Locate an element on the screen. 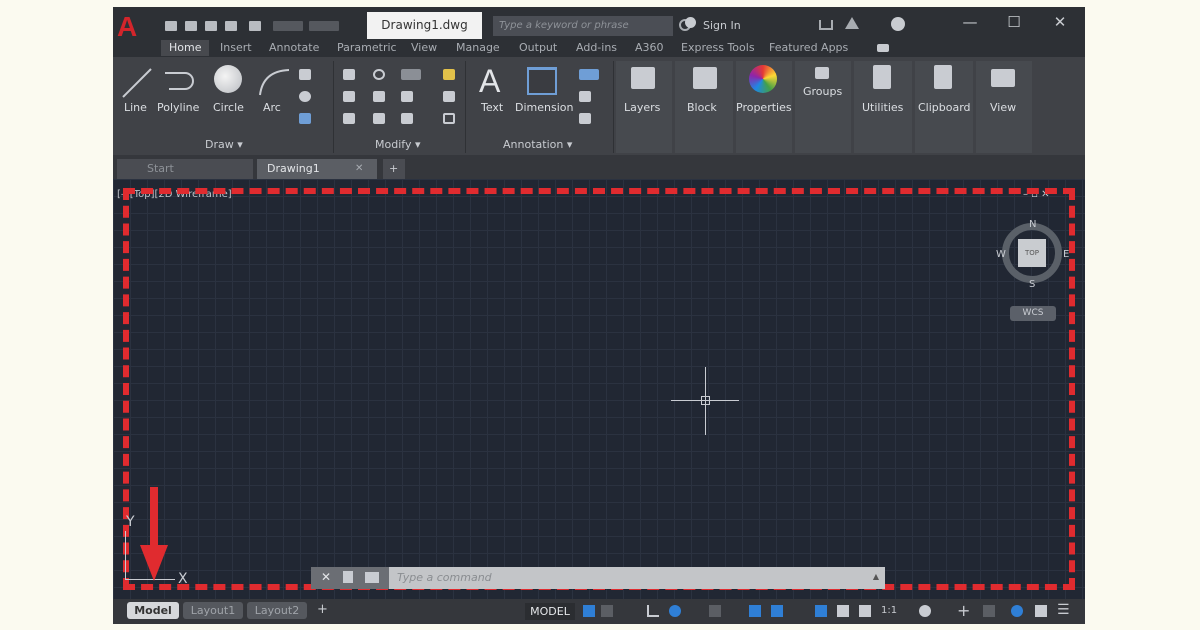 Image resolution: width=1200 pixels, height=630 pixels. fillet-icon is located at coordinates (407, 96).